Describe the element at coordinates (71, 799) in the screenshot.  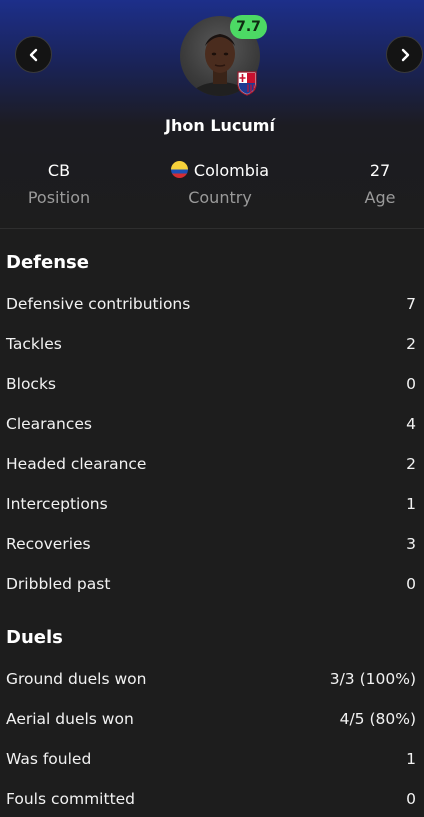
I see `stat-label: Fouls committed` at that location.